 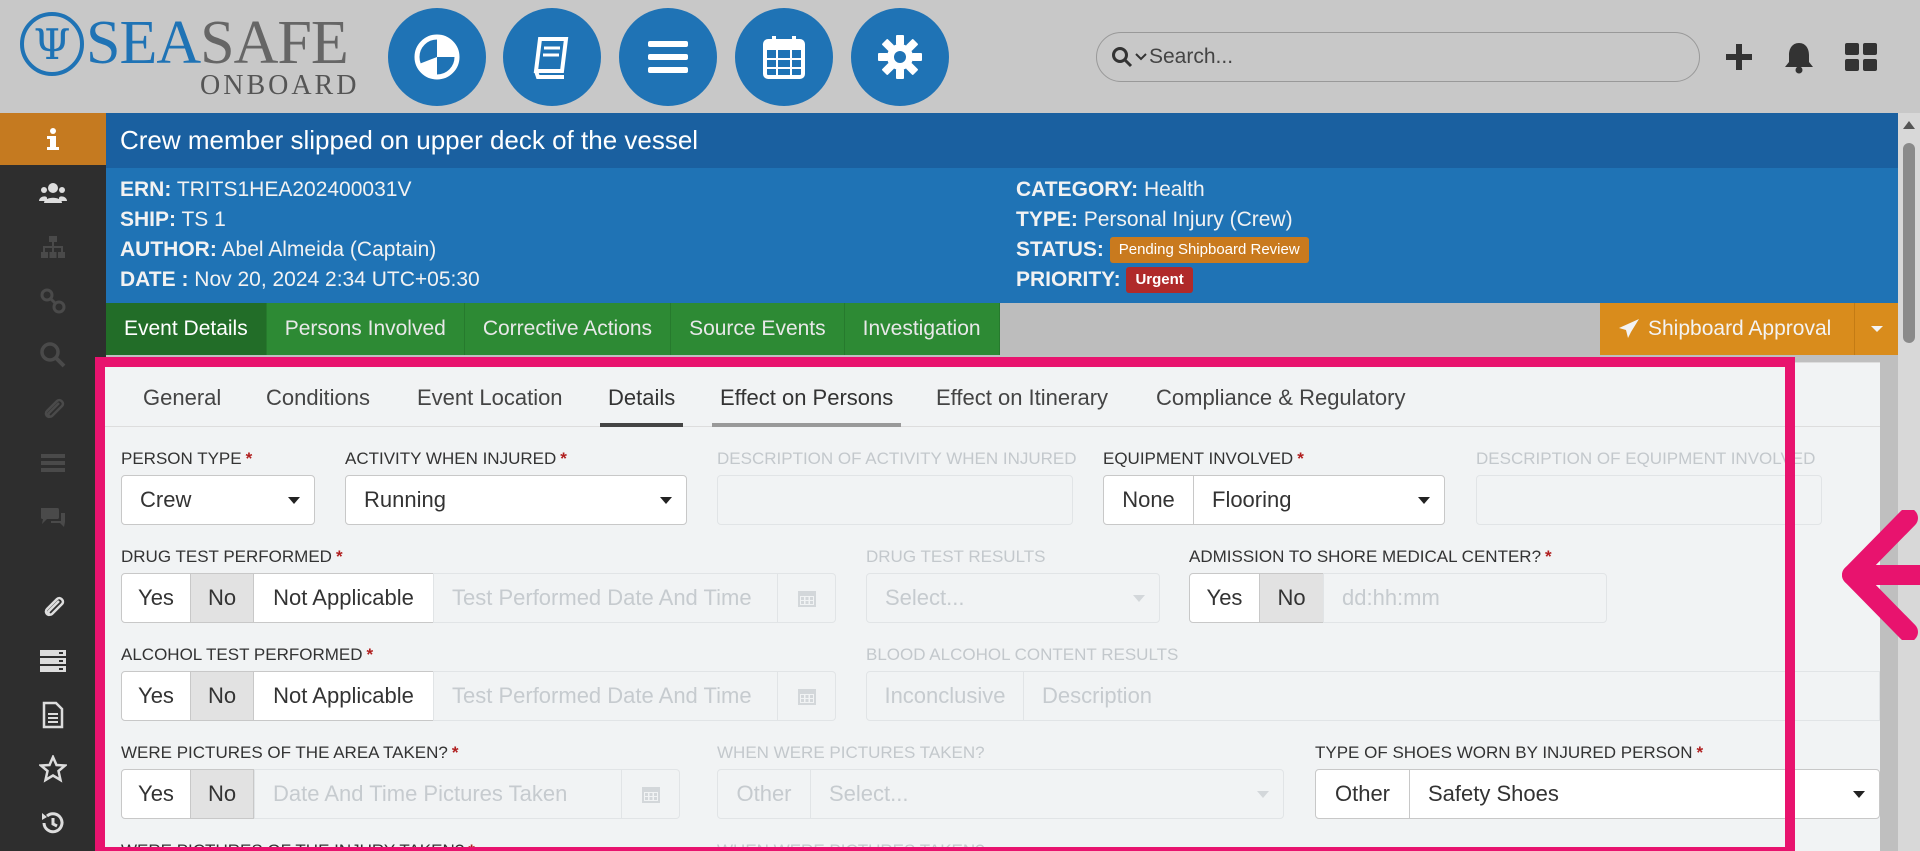 I want to click on pictures-area-yes: Yes, so click(x=156, y=794).